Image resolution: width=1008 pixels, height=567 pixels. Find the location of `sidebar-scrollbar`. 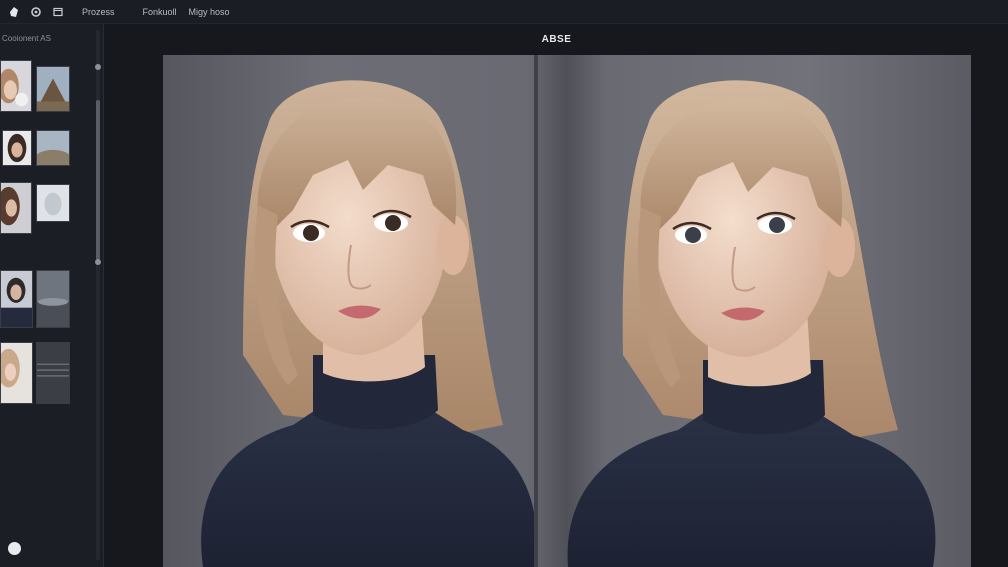

sidebar-scrollbar is located at coordinates (98, 295).